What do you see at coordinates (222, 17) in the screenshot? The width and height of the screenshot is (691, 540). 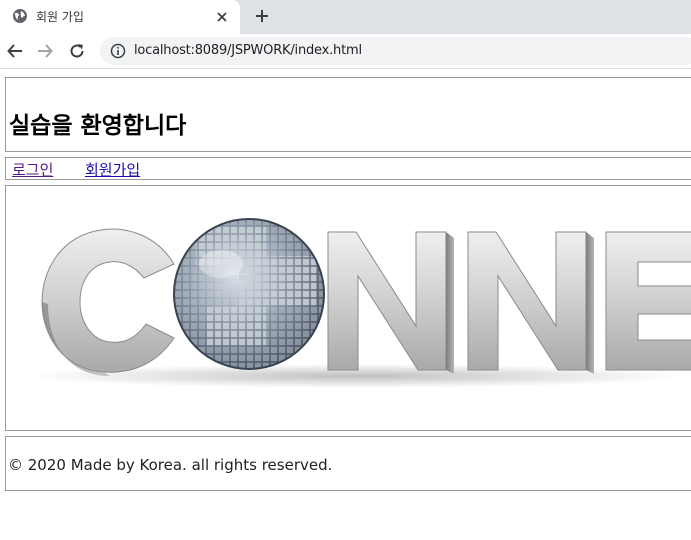 I see `close-icon` at bounding box center [222, 17].